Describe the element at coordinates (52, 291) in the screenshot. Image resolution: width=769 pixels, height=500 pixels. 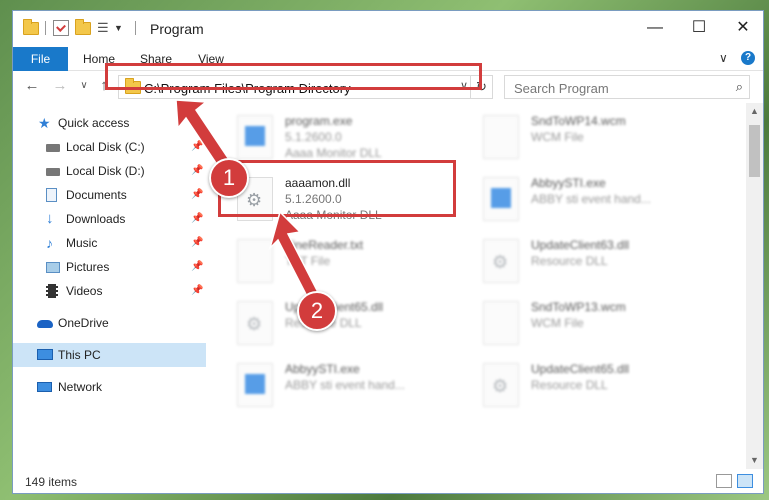
I see `videos-icon` at that location.